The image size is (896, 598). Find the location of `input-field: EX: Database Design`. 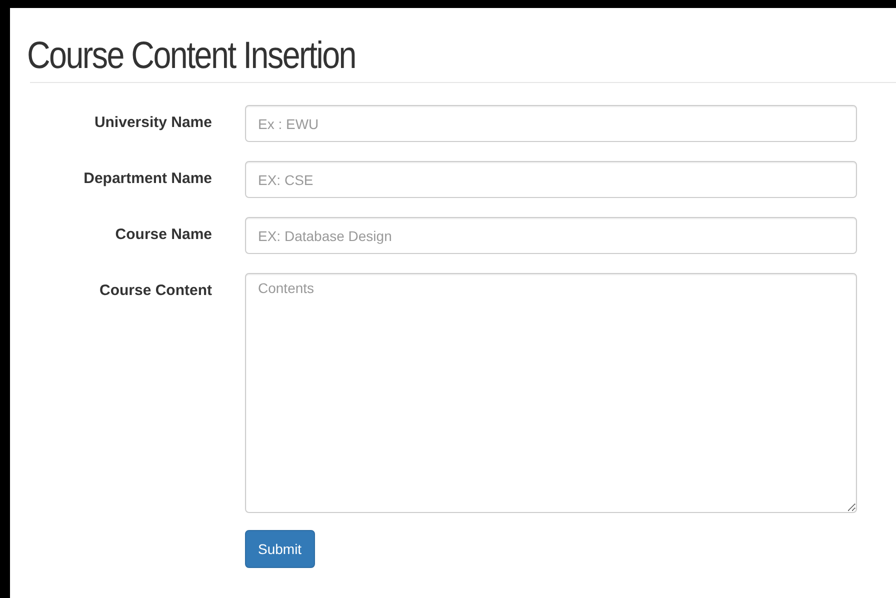

input-field: EX: Database Design is located at coordinates (551, 235).